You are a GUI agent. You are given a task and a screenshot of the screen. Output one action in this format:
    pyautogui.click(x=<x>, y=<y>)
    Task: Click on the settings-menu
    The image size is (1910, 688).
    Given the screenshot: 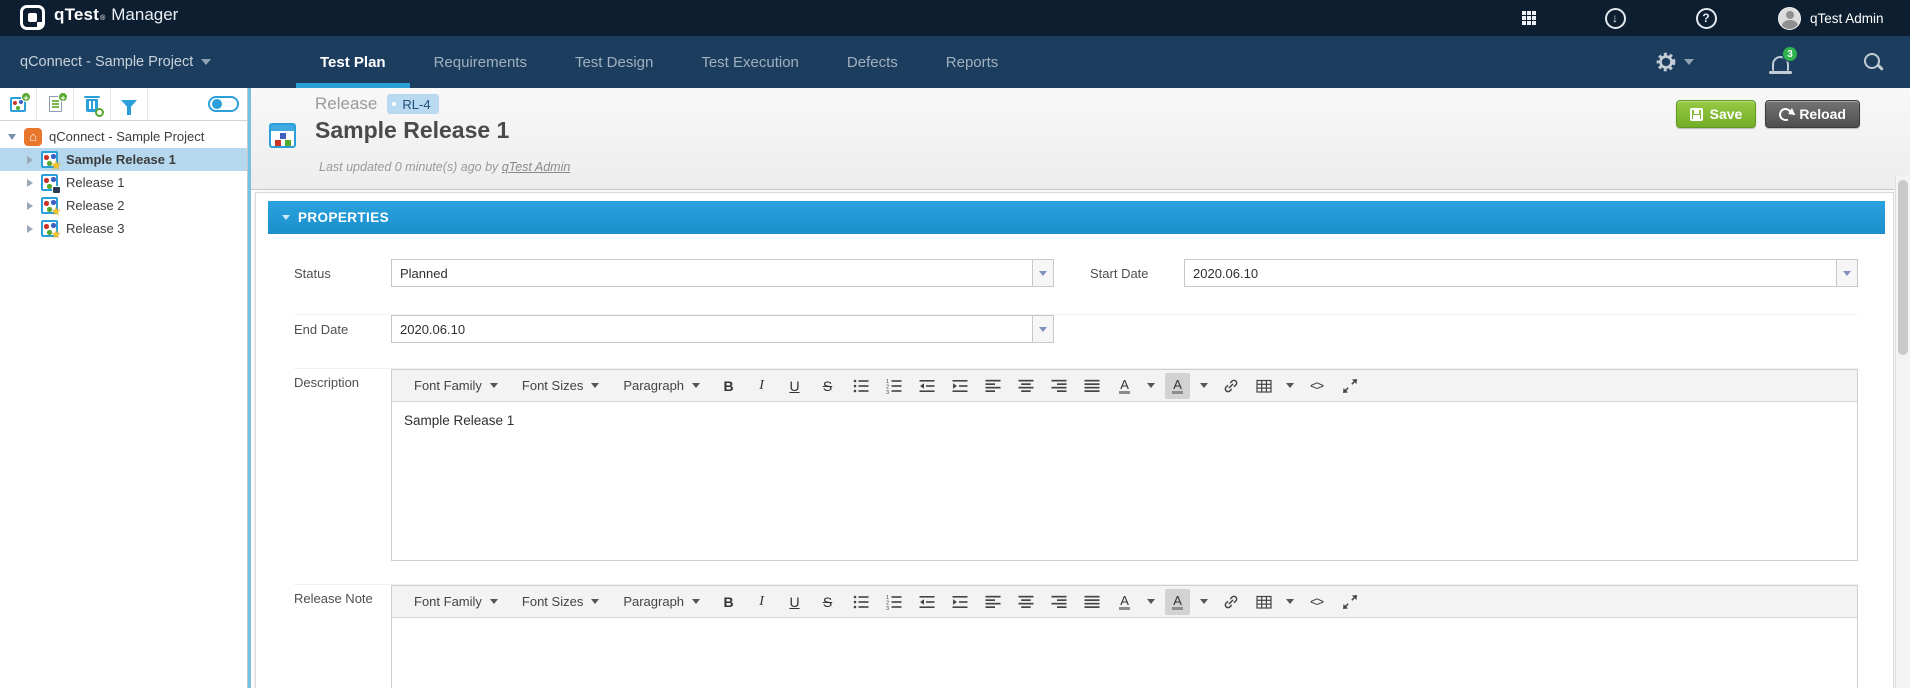 What is the action you would take?
    pyautogui.click(x=1674, y=62)
    